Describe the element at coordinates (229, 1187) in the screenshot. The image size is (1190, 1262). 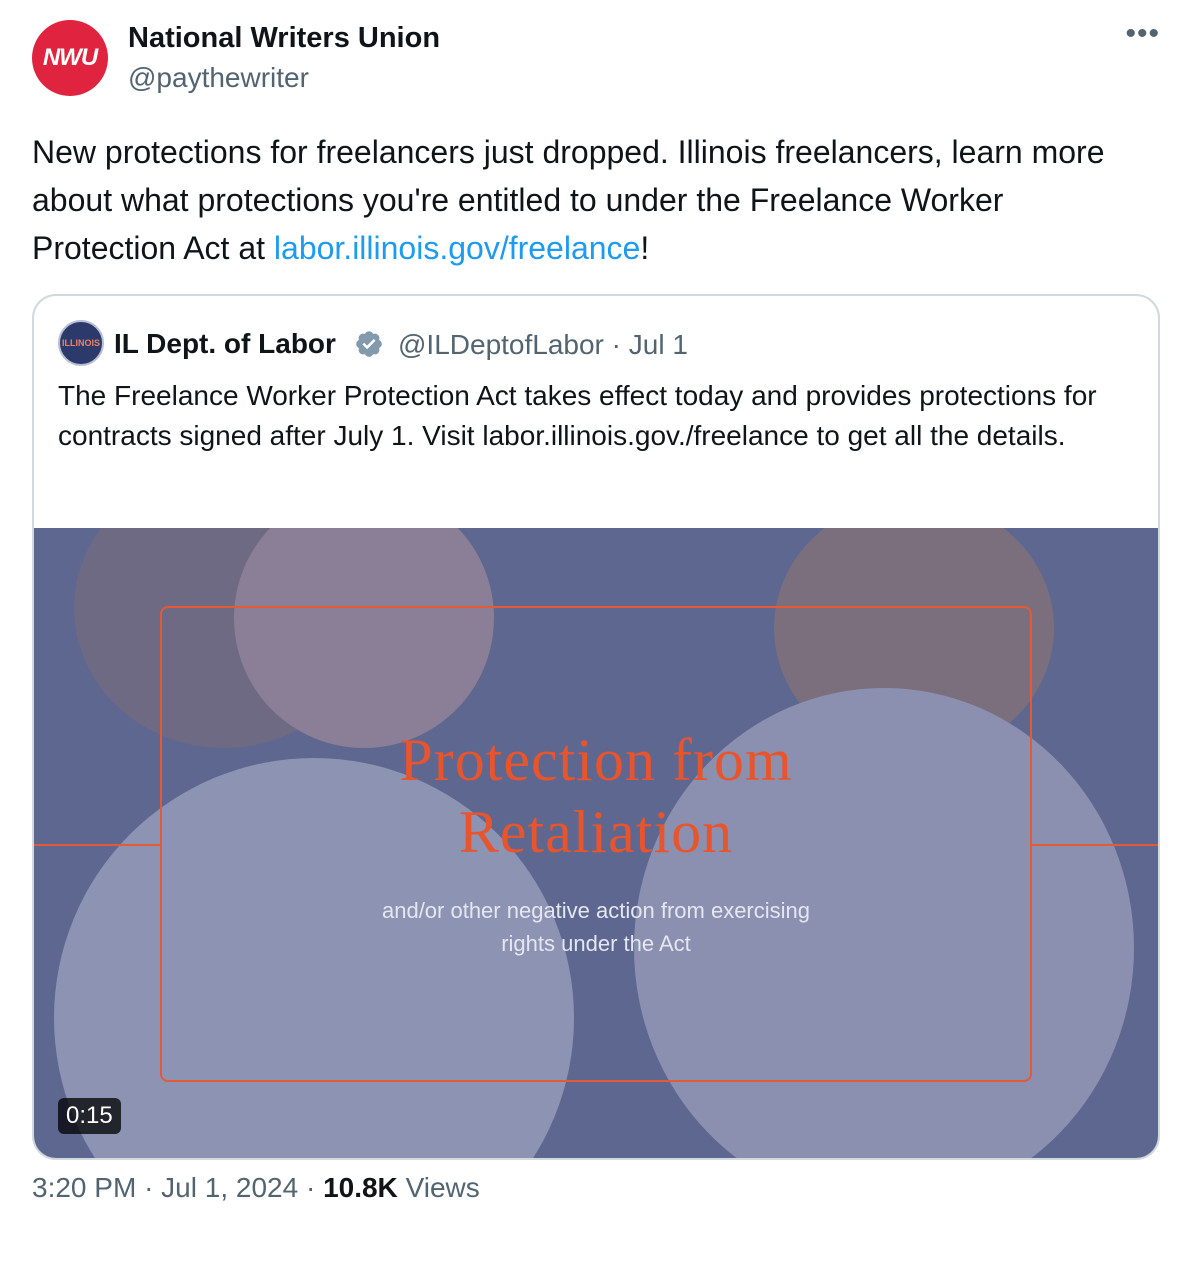
I see `tweet-date: Jul 1, 2024` at that location.